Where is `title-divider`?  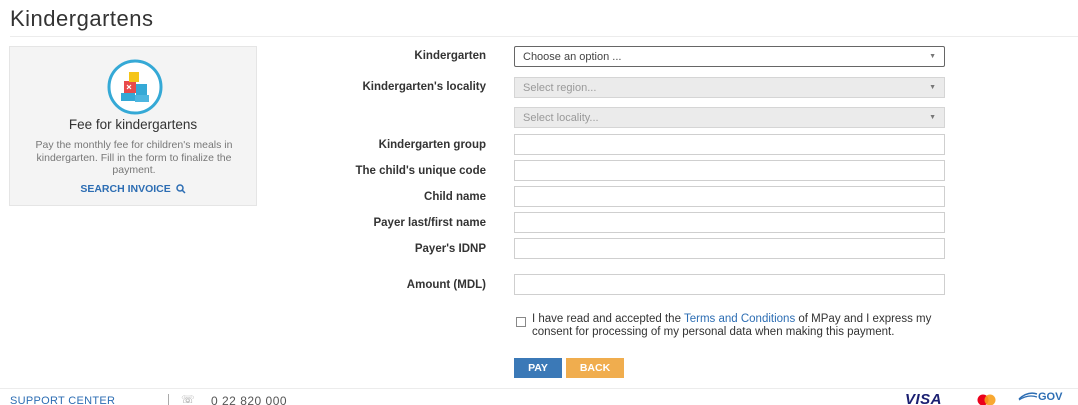
title-divider is located at coordinates (544, 36).